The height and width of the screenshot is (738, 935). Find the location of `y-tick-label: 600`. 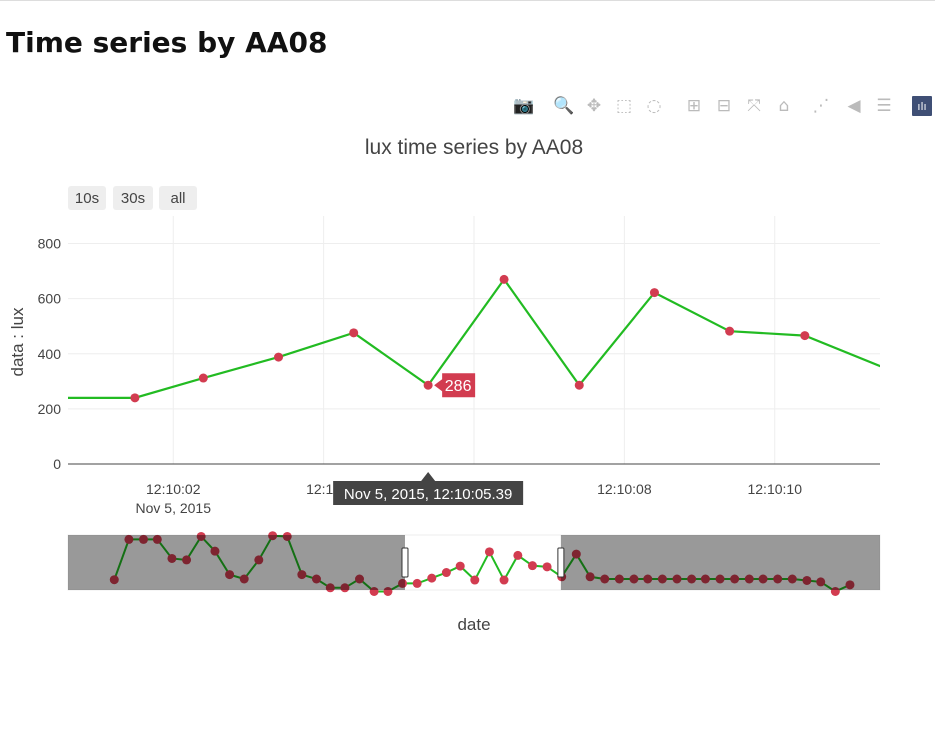

y-tick-label: 600 is located at coordinates (50, 299).